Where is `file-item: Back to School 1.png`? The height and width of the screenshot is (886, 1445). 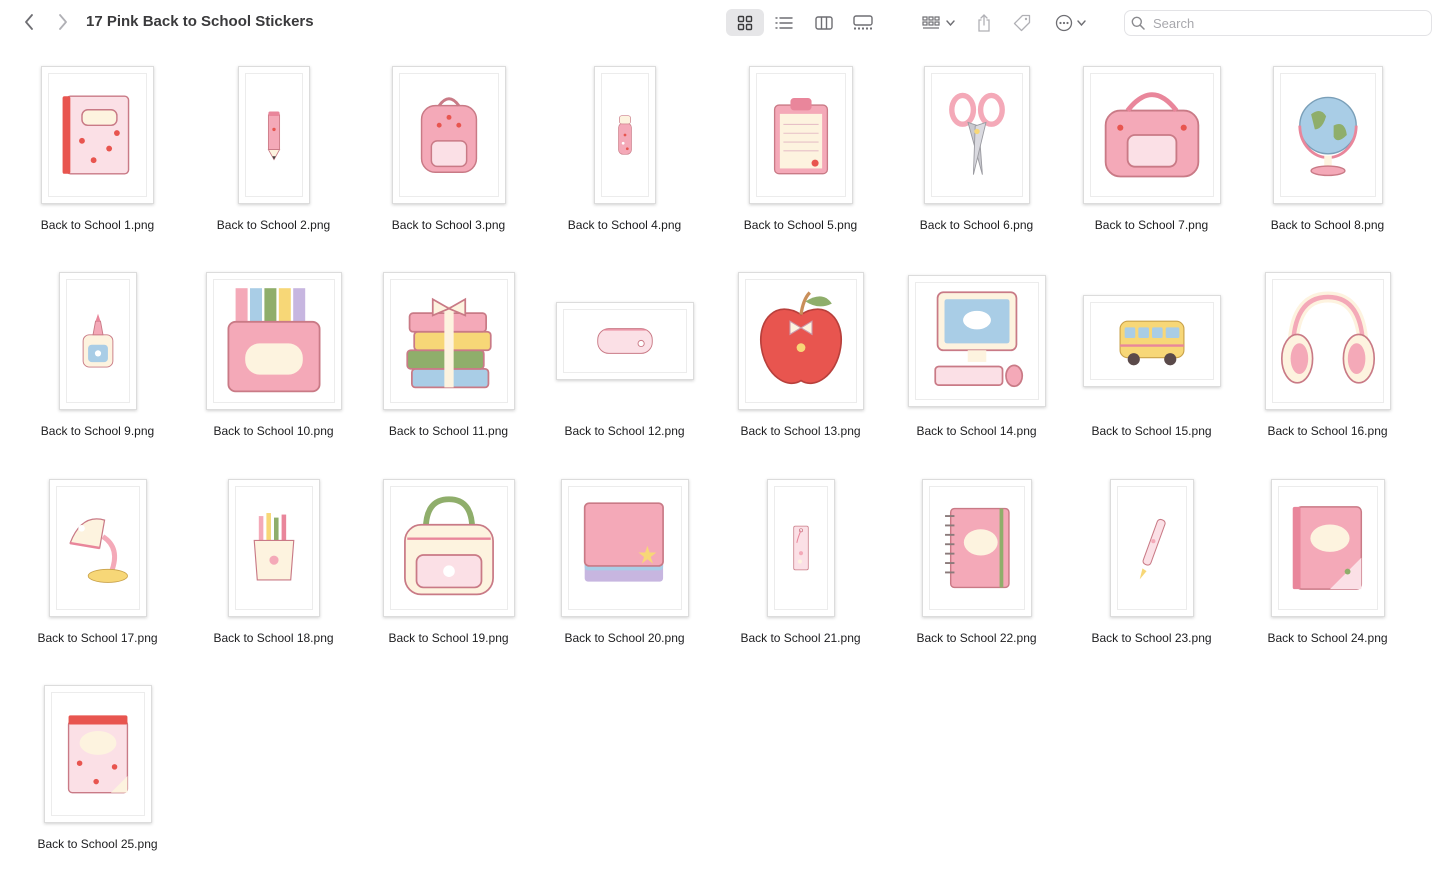 file-item: Back to School 1.png is located at coordinates (97, 164).